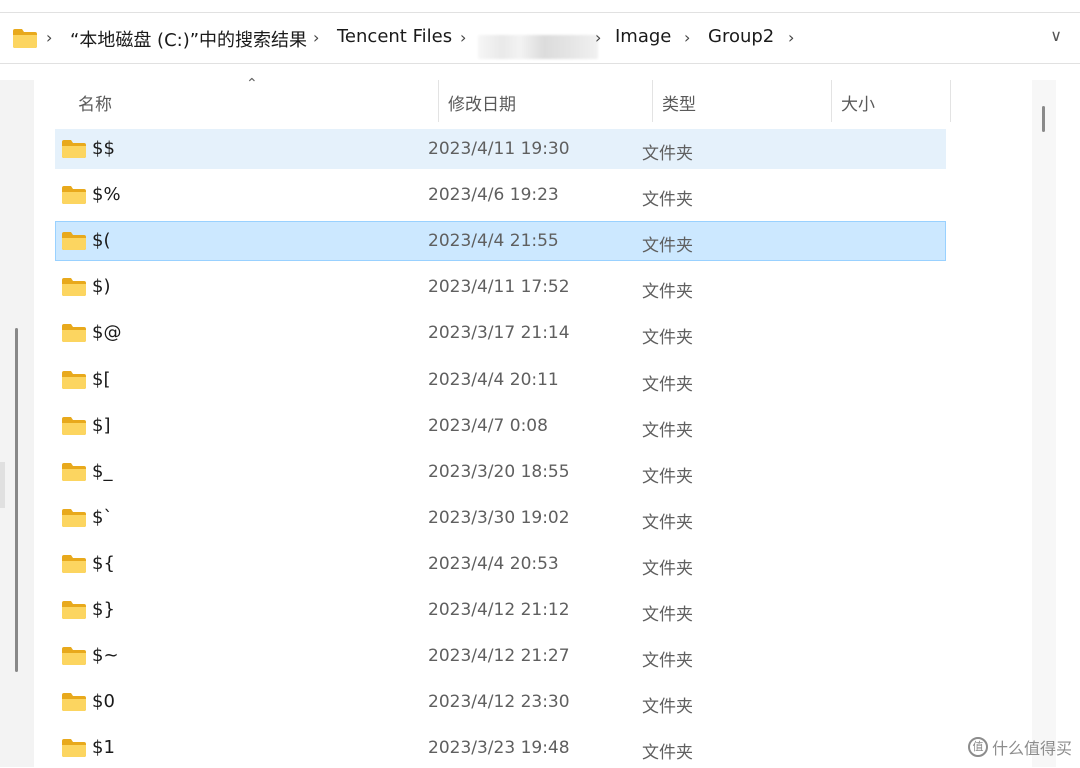 The width and height of the screenshot is (1080, 768). Describe the element at coordinates (101, 425) in the screenshot. I see `file-name: $]` at that location.